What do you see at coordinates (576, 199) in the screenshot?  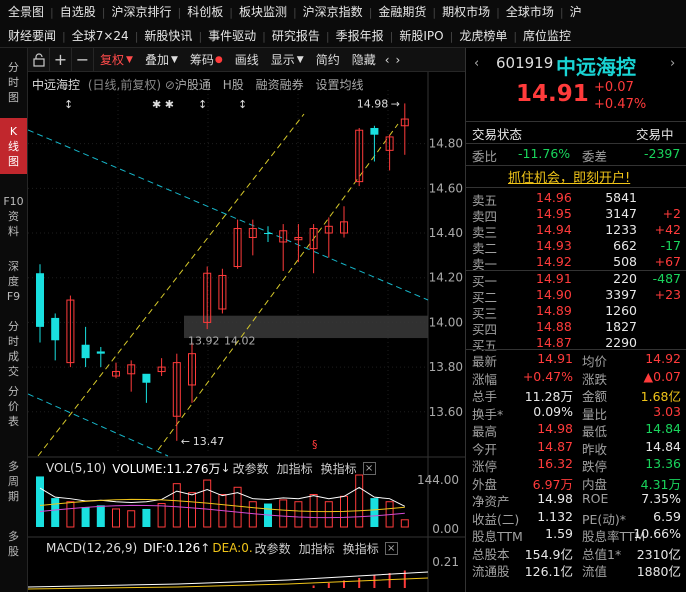 I see `ask-row: 卖五 14.96 5841` at bounding box center [576, 199].